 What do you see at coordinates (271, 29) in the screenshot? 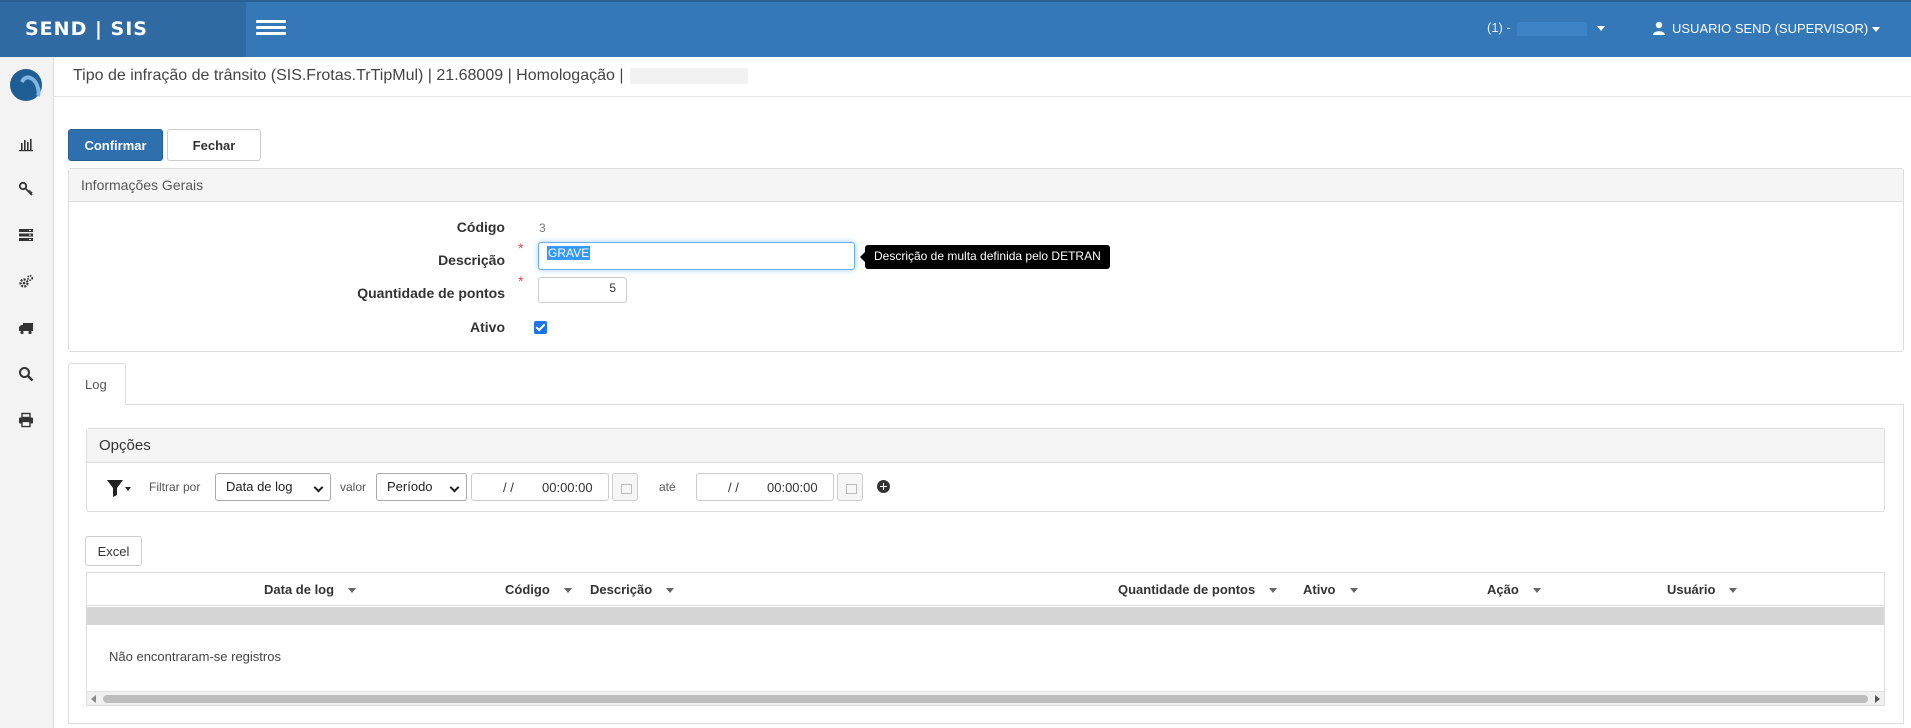
I see `menu-toggle-icon` at bounding box center [271, 29].